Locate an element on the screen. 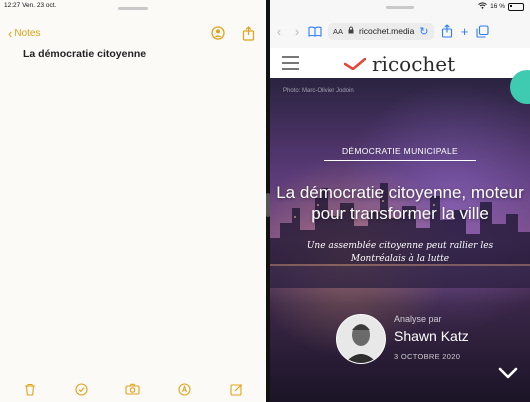 This screenshot has width=530, height=402. note-title: La démocratie citoyenne is located at coordinates (84, 54).